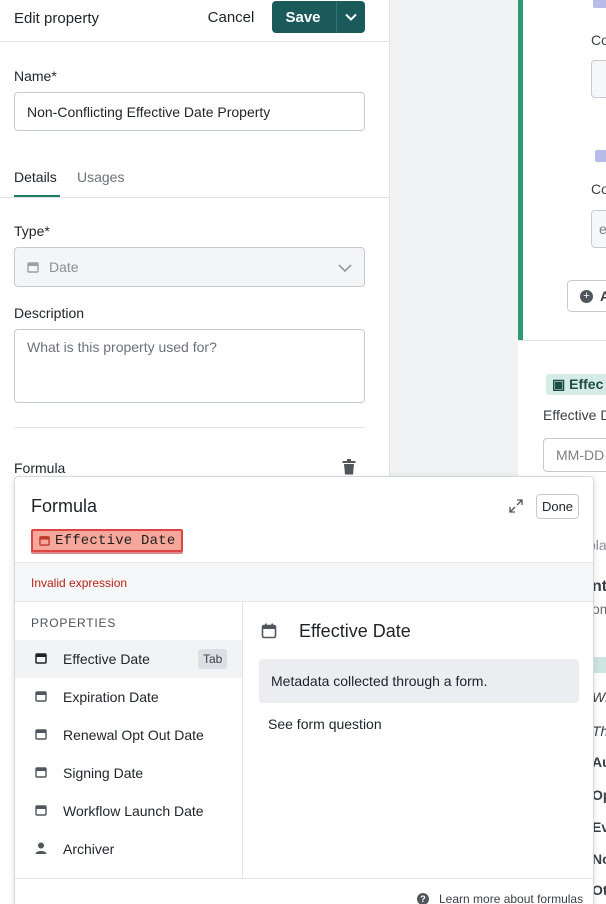  I want to click on background-field, so click(598, 79).